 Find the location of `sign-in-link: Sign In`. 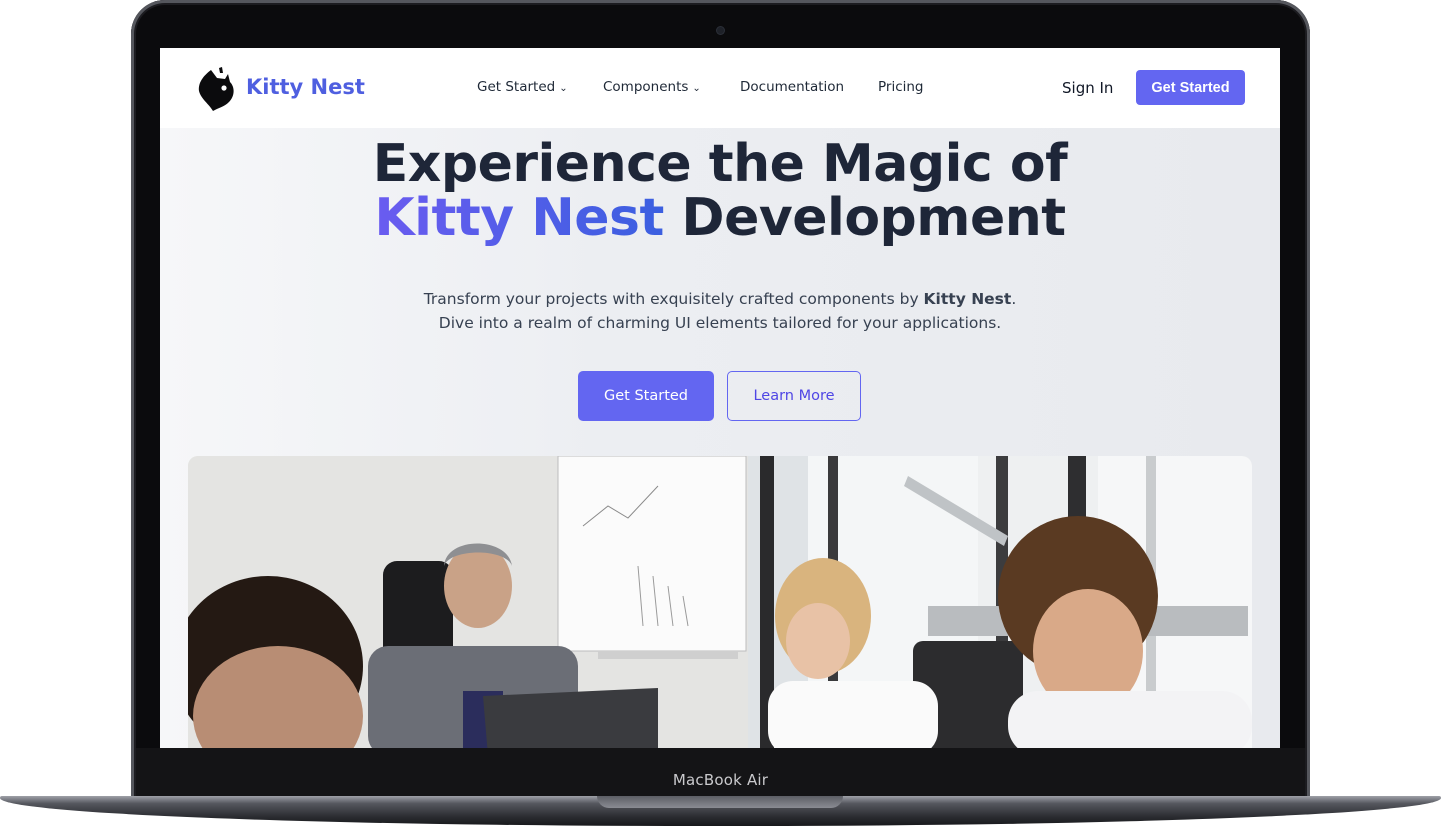

sign-in-link: Sign In is located at coordinates (1087, 88).